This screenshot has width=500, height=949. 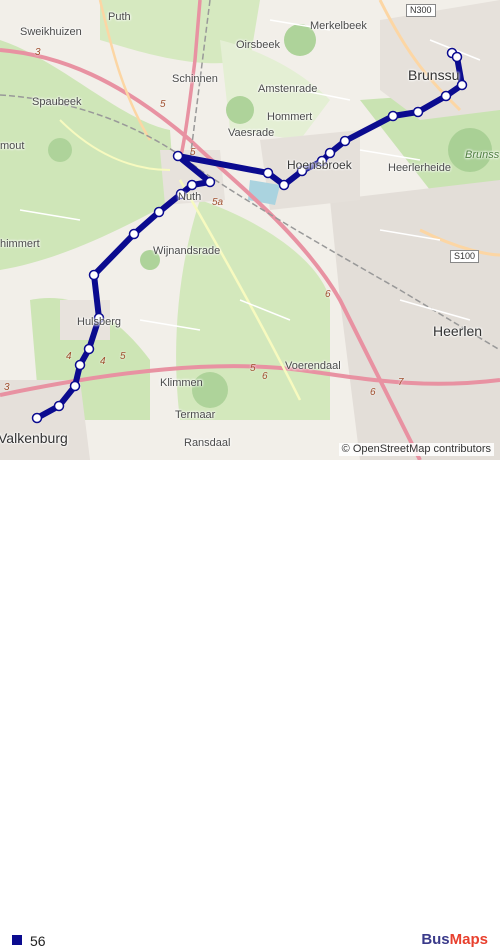 I want to click on place-label-brunssum: Brunssu, so click(x=434, y=75).